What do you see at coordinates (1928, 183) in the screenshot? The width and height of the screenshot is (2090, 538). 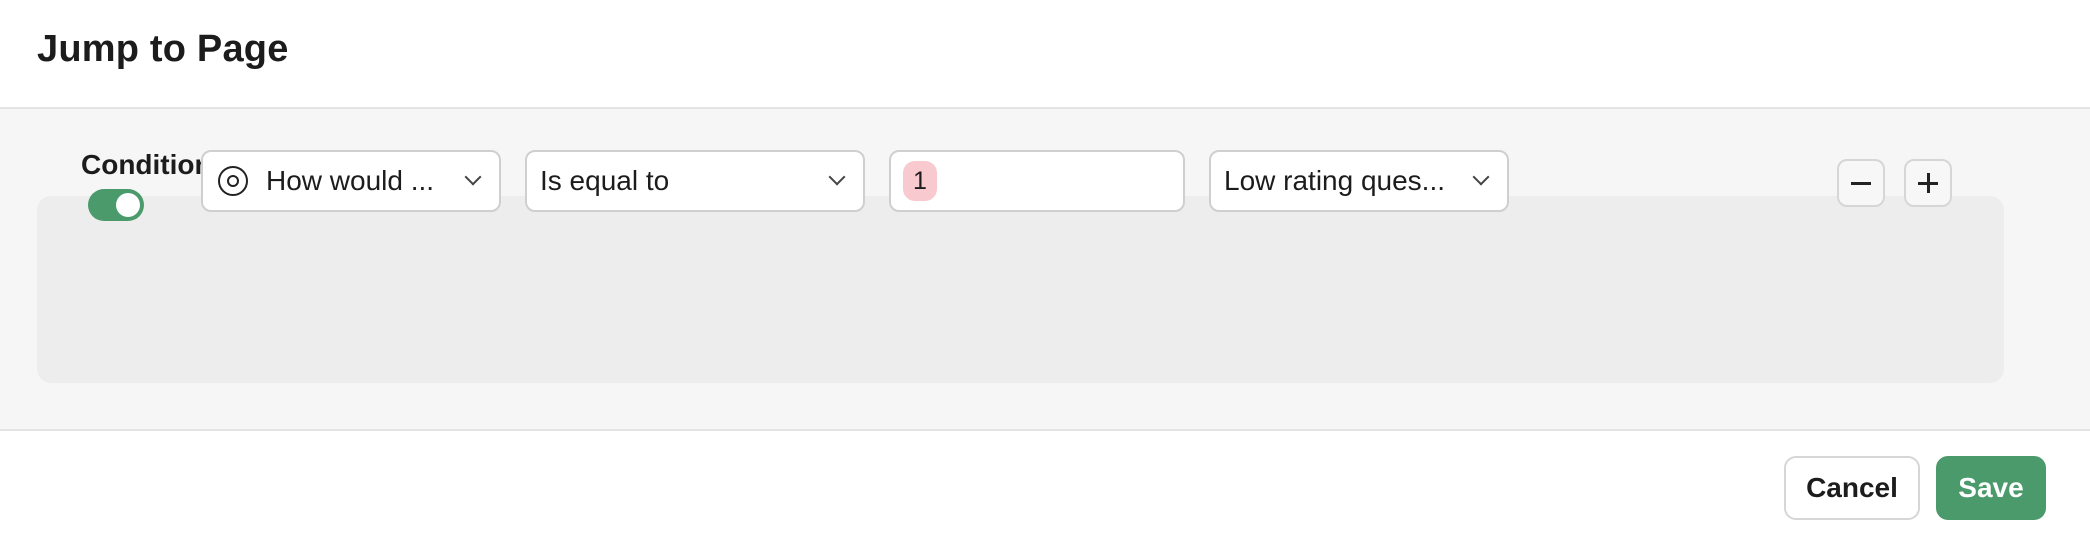 I see `add-rule-button` at bounding box center [1928, 183].